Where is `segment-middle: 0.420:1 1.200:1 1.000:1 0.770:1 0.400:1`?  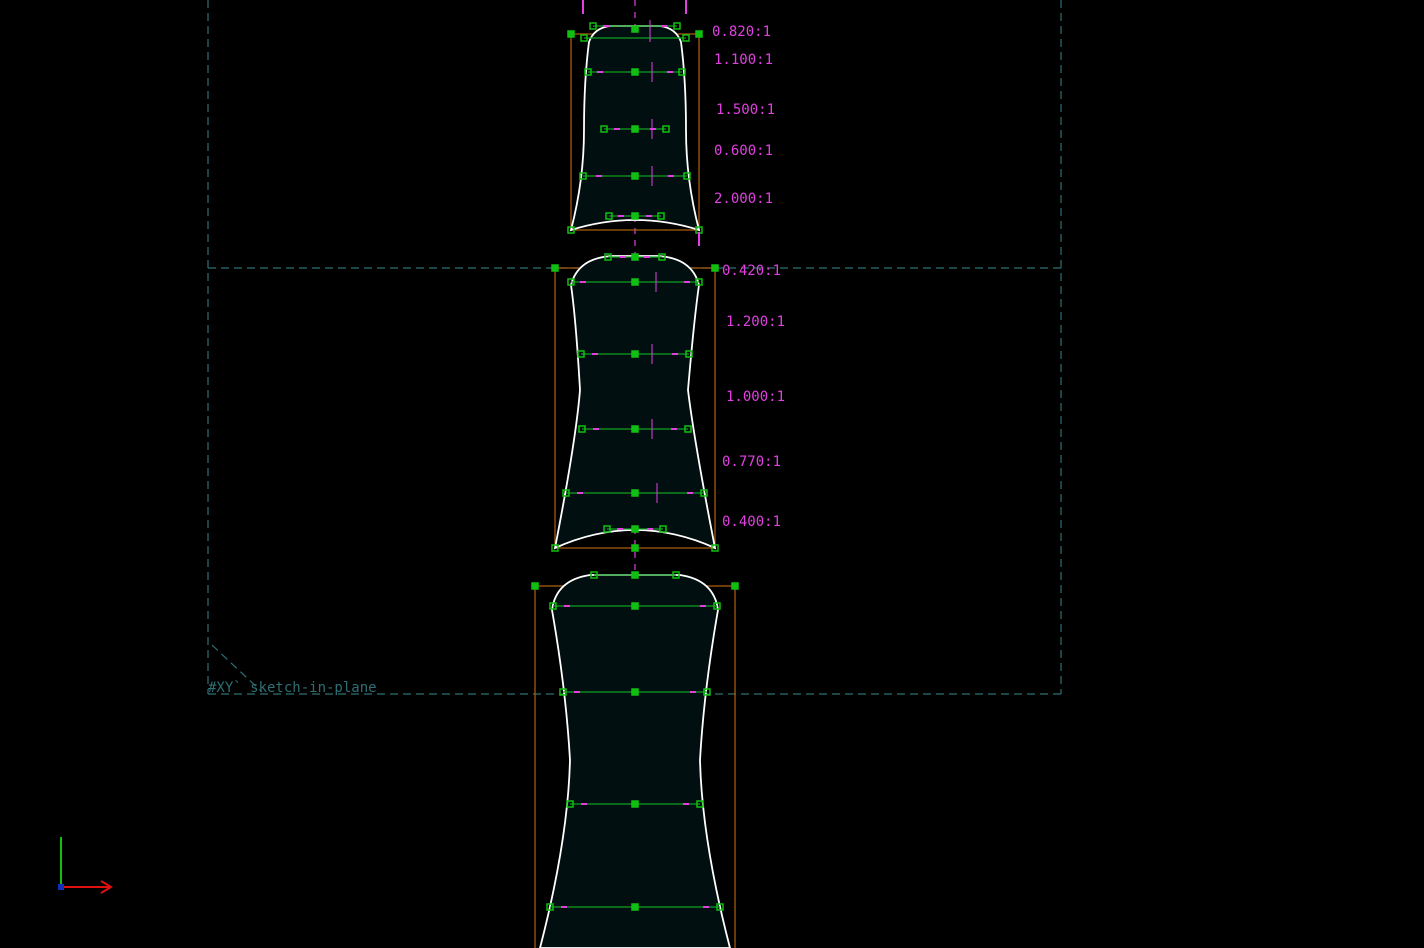 segment-middle: 0.420:1 1.200:1 1.000:1 0.770:1 0.400:1 is located at coordinates (668, 402).